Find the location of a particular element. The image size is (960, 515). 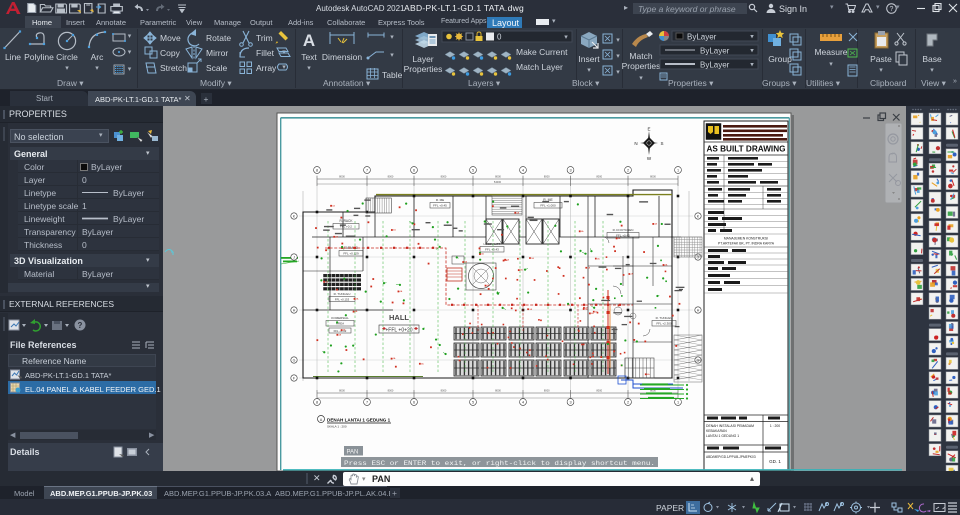

svg-text: R. RACK is located at coordinates (347, 221).